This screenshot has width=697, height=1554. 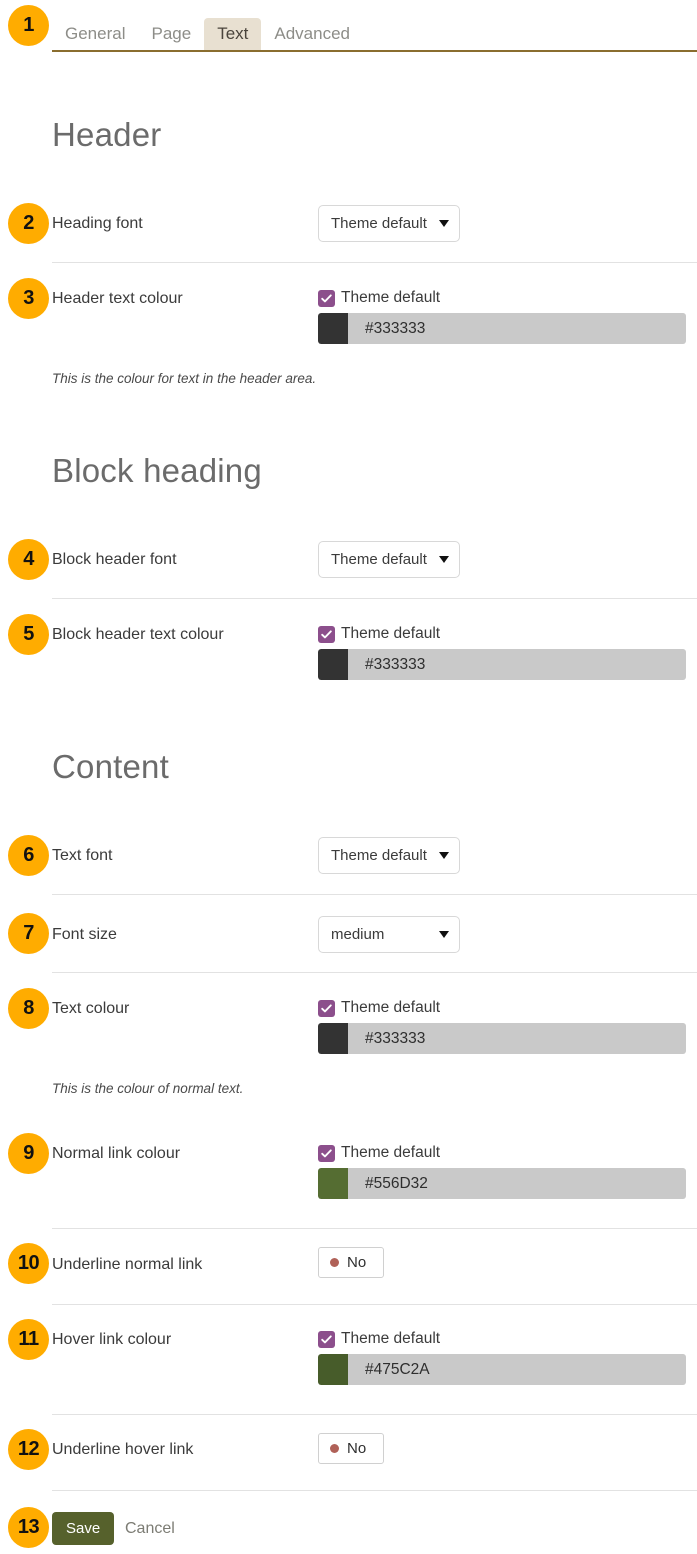 I want to click on label-heading-font: Heading font, so click(x=97, y=223).